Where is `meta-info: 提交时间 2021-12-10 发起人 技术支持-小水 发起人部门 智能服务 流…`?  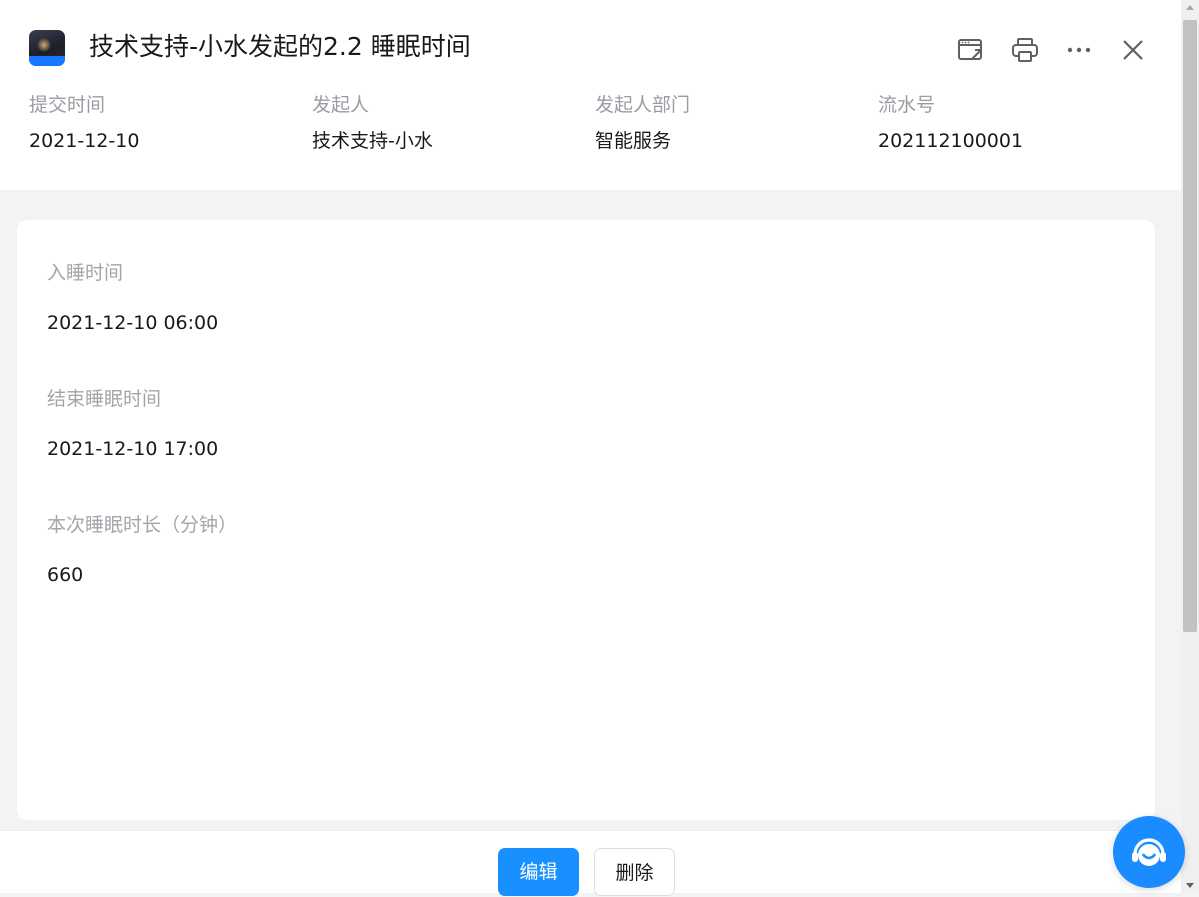 meta-info: 提交时间 2021-12-10 发起人 技术支持-小水 发起人部门 智能服务 流… is located at coordinates (595, 123).